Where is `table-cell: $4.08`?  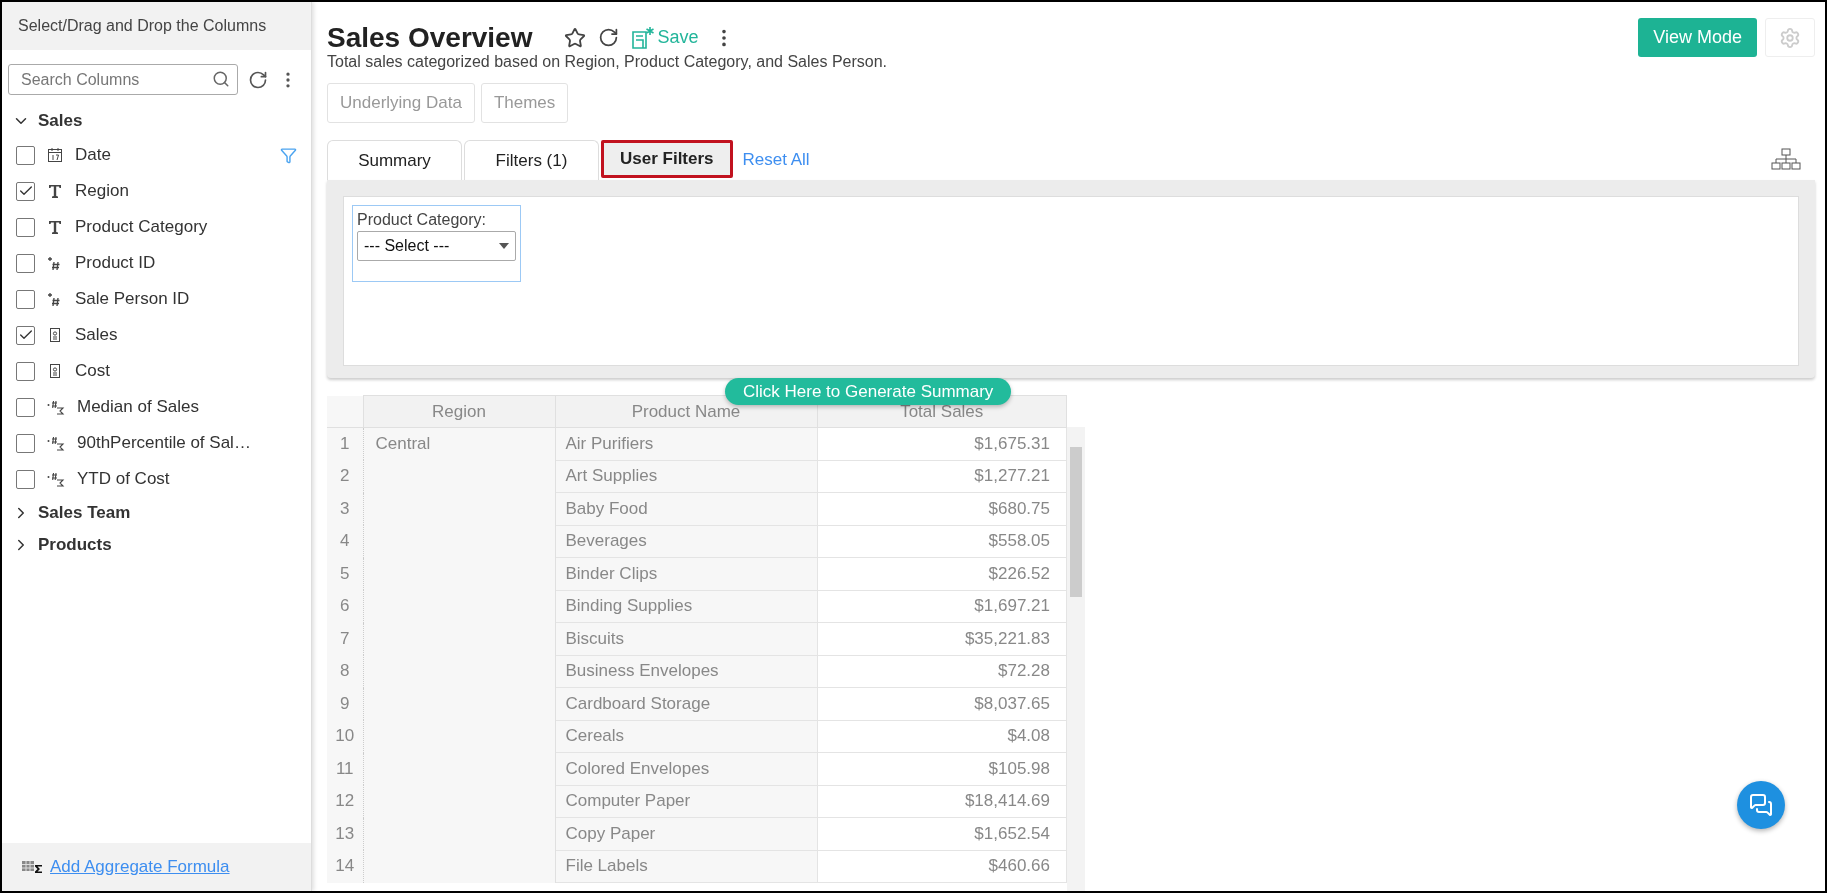
table-cell: $4.08 is located at coordinates (942, 736).